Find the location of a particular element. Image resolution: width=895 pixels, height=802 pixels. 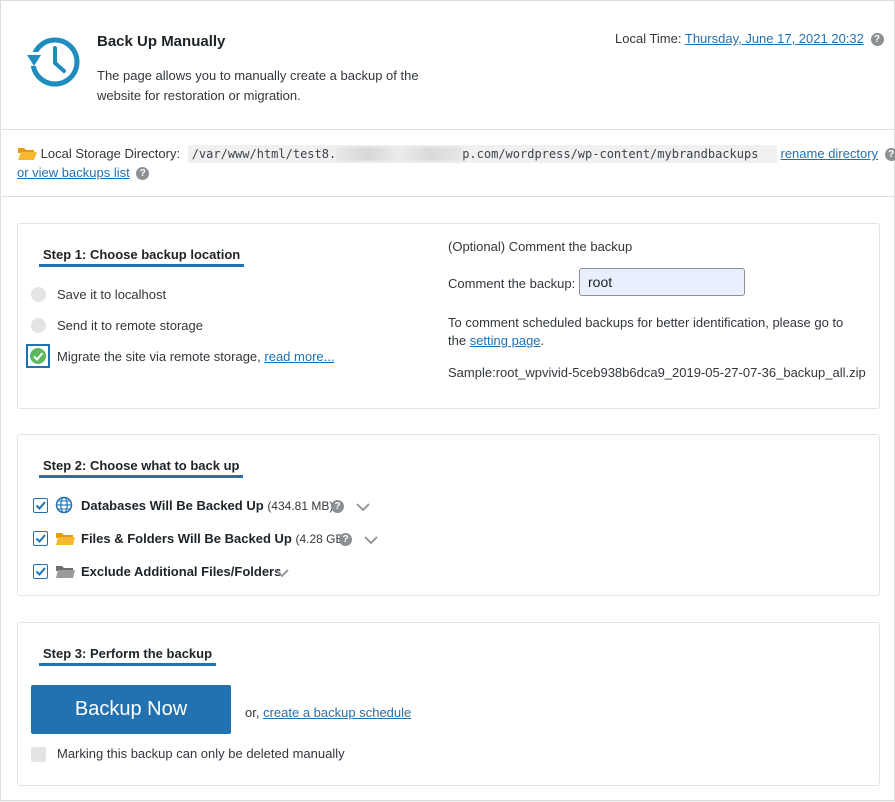

backup-now-button: Backup Now is located at coordinates (131, 709).